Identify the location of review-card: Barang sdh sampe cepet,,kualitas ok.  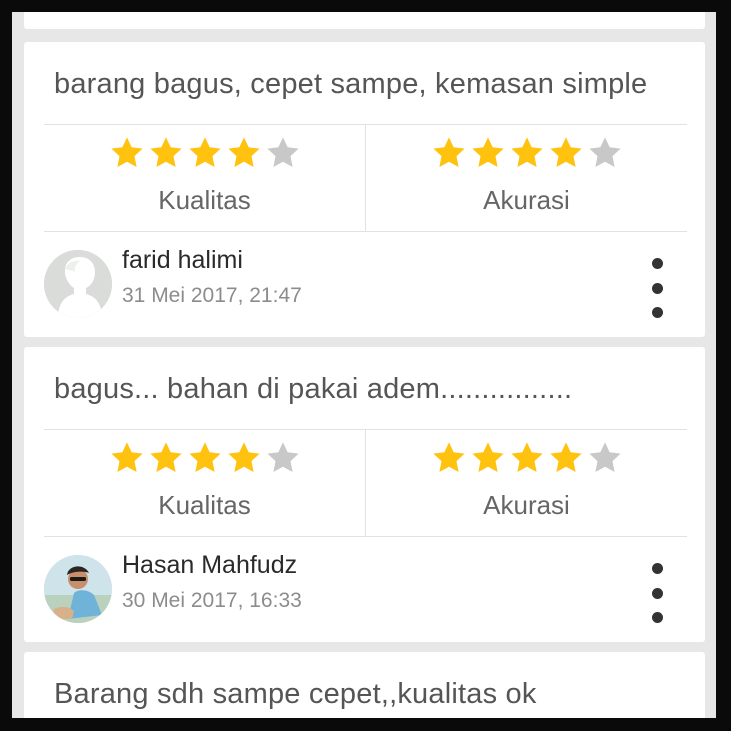
(364, 685).